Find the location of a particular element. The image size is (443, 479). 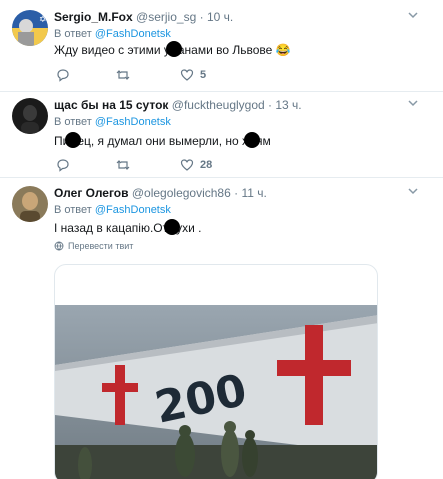

tweet-text-part: І назад в кацапію.От is located at coordinates (111, 228).